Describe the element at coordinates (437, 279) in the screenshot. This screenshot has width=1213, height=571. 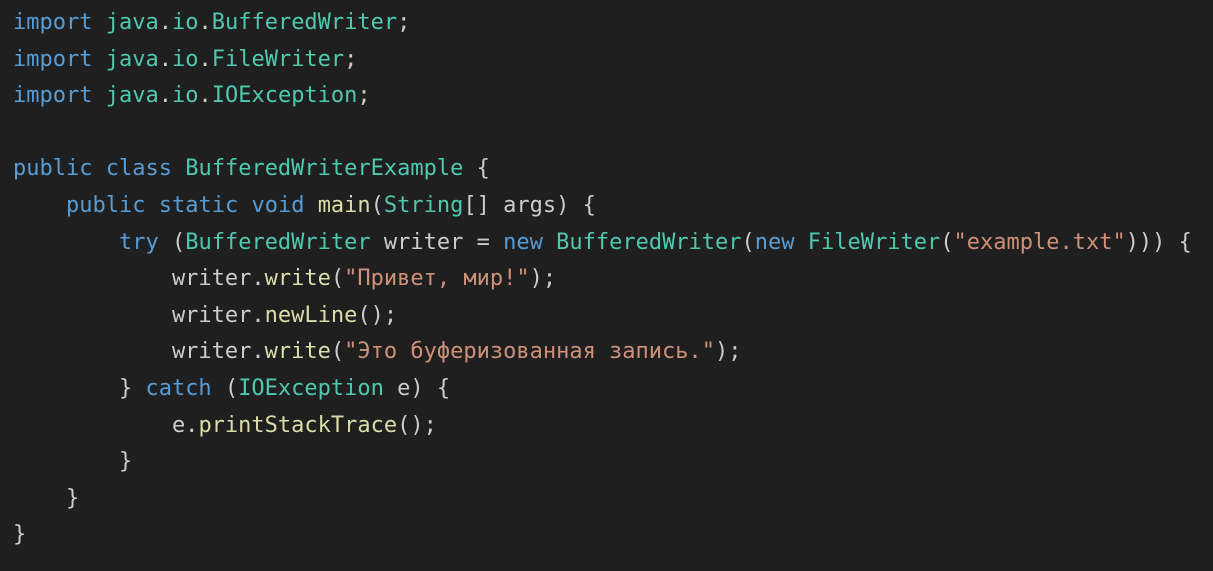
I see `code-token-string: "Привет, мир!"` at that location.